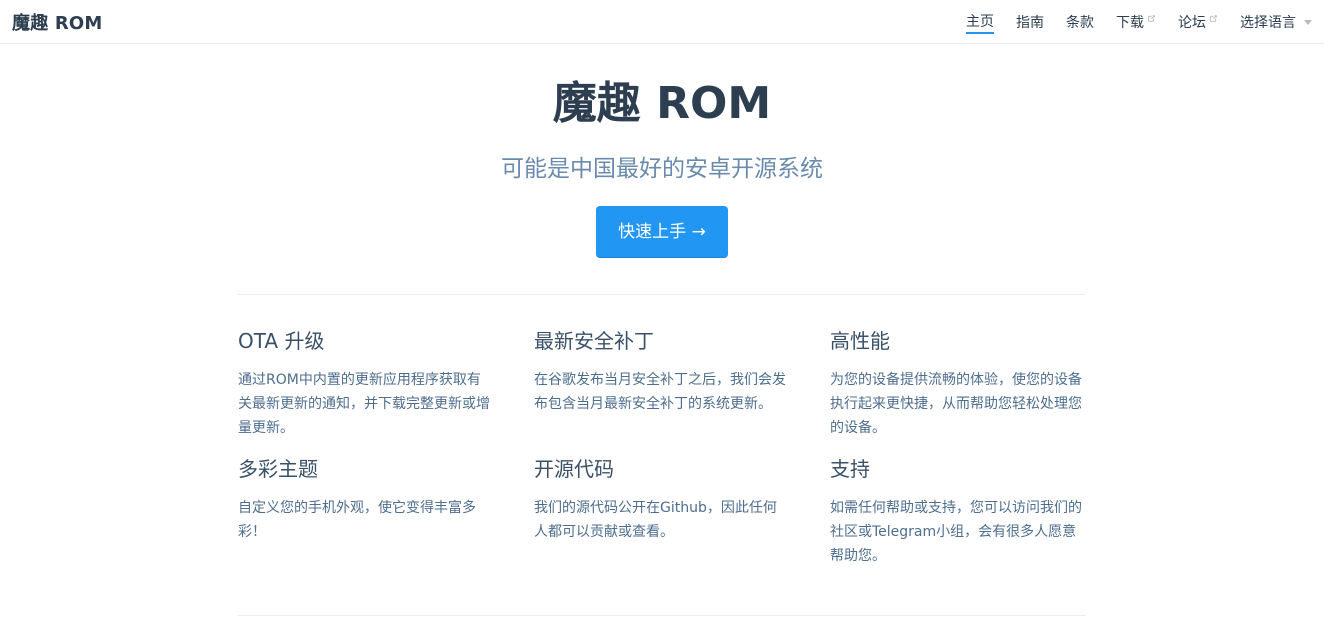 The height and width of the screenshot is (619, 1324). I want to click on nav-item-label: 条款, so click(1080, 23).